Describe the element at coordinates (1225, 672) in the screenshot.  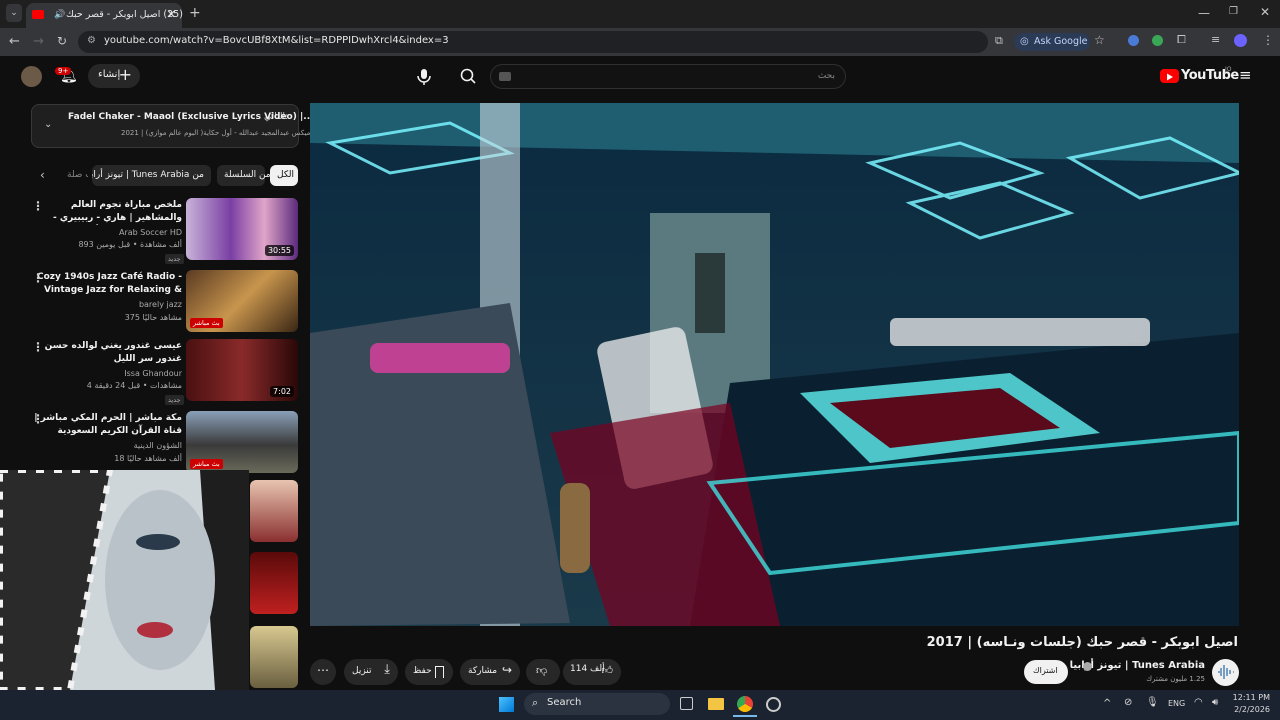
I see `channel-avatar` at that location.